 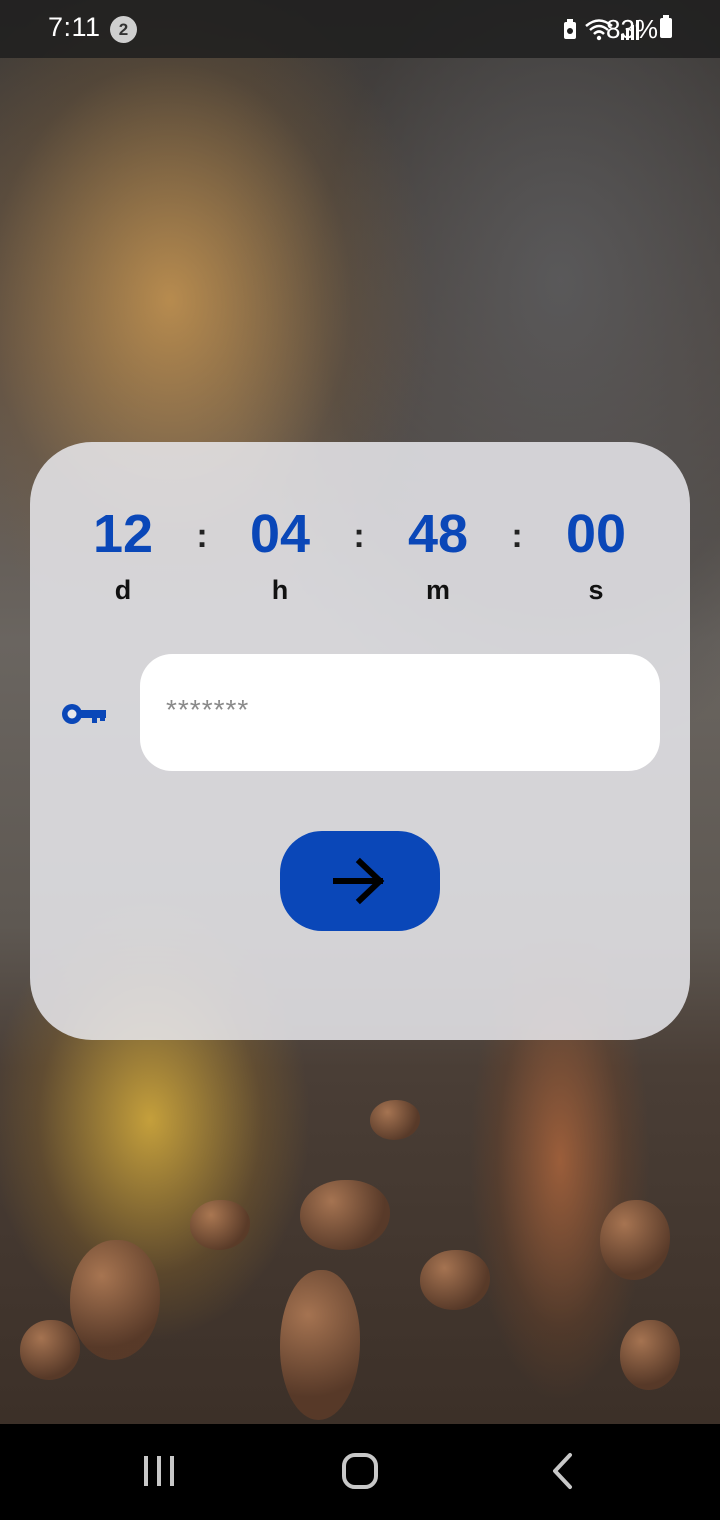 I want to click on status-bar: 7:11 2 83%, so click(x=360, y=29).